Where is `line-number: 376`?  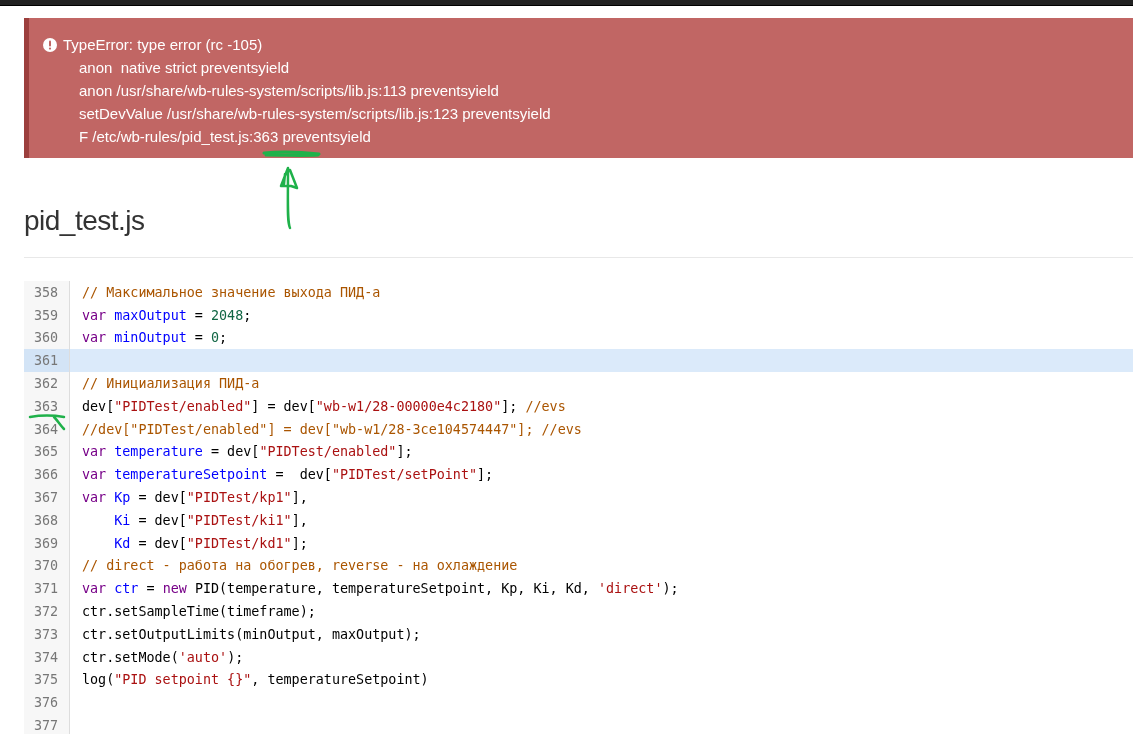
line-number: 376 is located at coordinates (47, 703).